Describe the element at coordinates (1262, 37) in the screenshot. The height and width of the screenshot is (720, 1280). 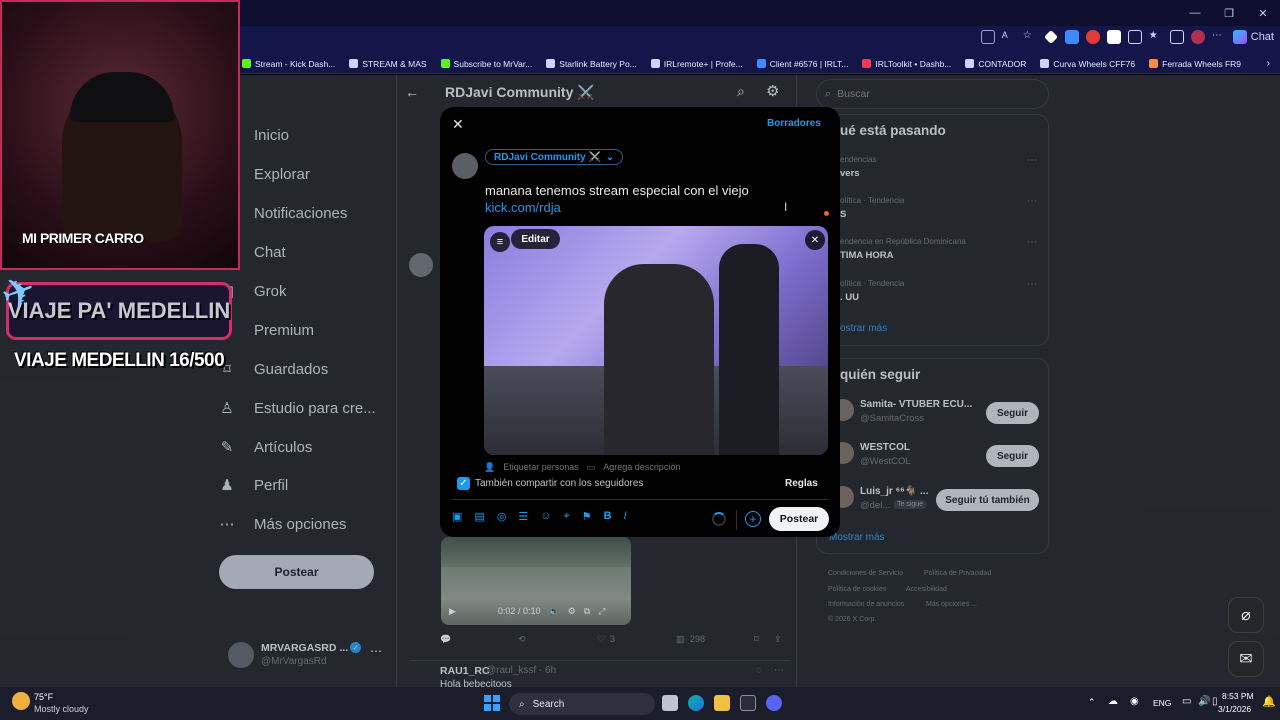
I see `copilot-chat-label: Chat` at that location.